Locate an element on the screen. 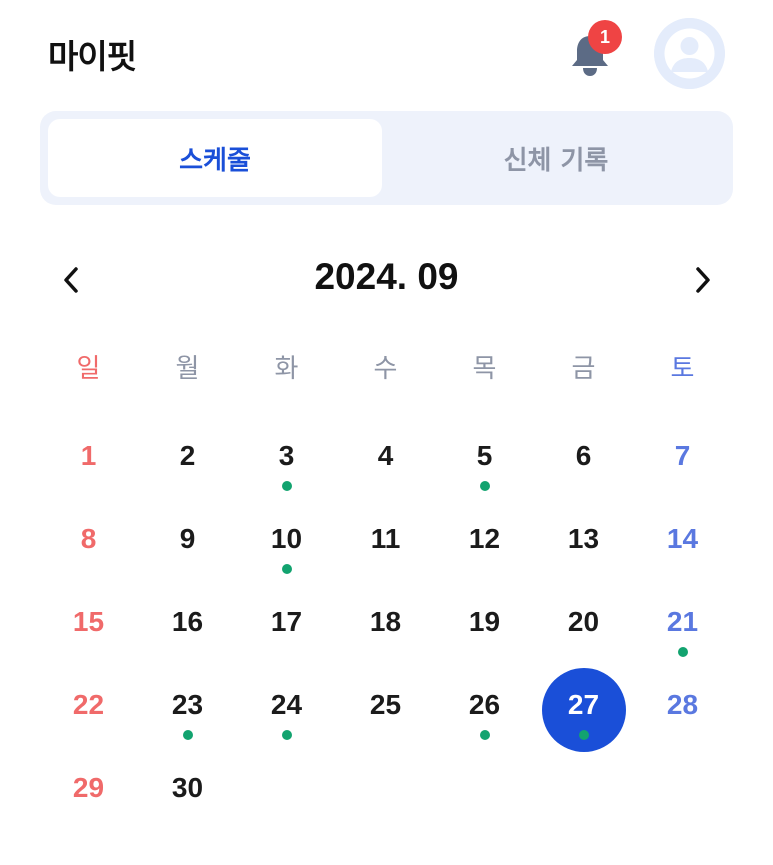  calendar-day-selected: 27 is located at coordinates (583, 708).